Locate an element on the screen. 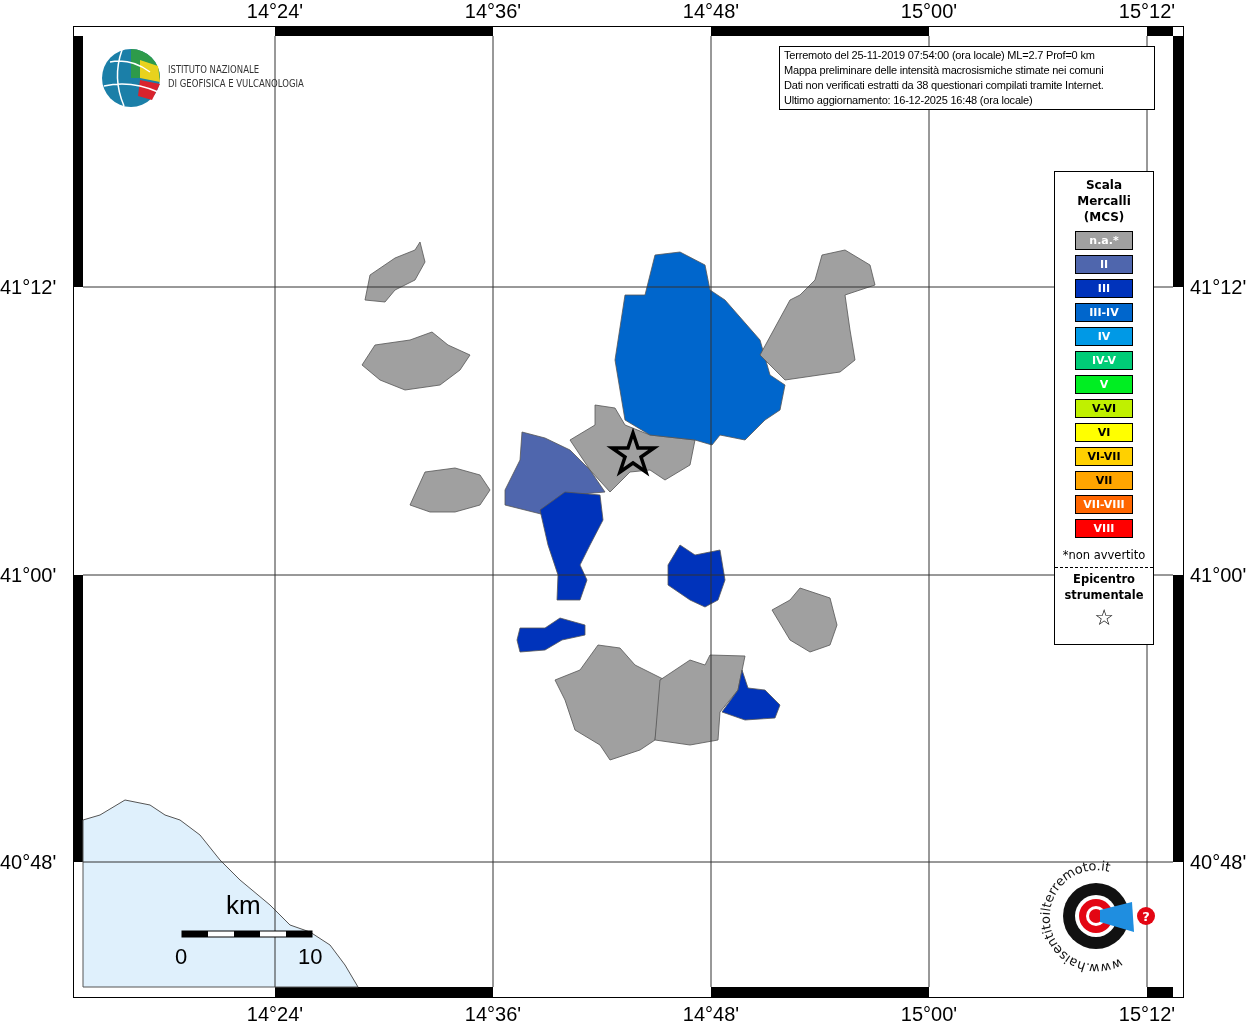  intensity-swatch: VII is located at coordinates (1104, 480).